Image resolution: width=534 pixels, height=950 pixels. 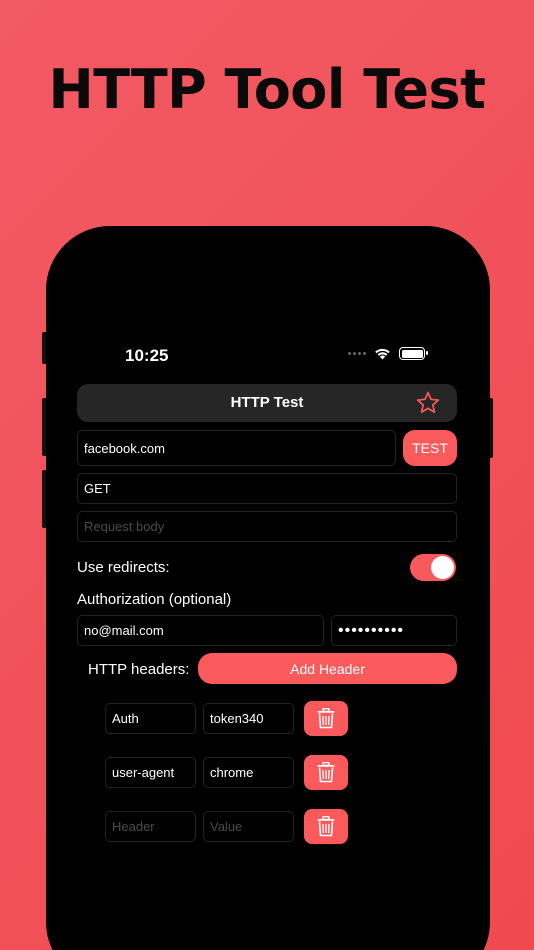 I want to click on header-value-input: Value, so click(x=248, y=826).